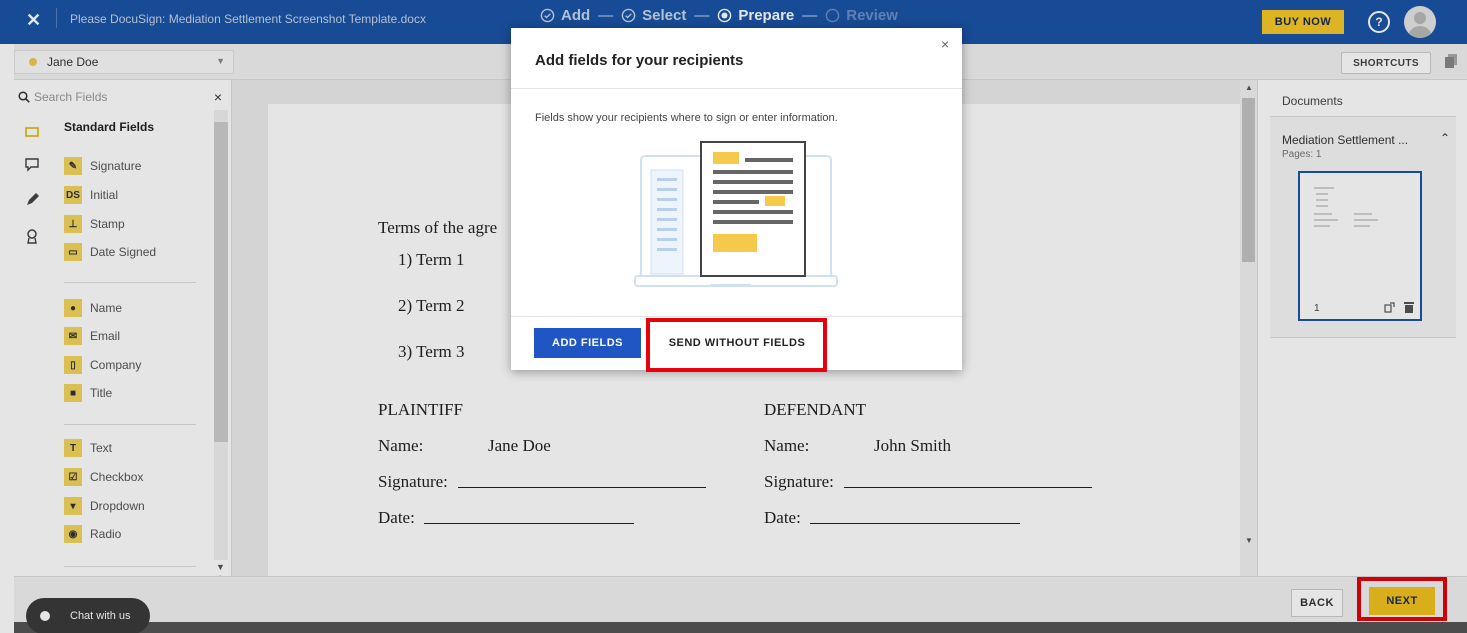  What do you see at coordinates (736, 214) in the screenshot?
I see `document-illustration-icon` at bounding box center [736, 214].